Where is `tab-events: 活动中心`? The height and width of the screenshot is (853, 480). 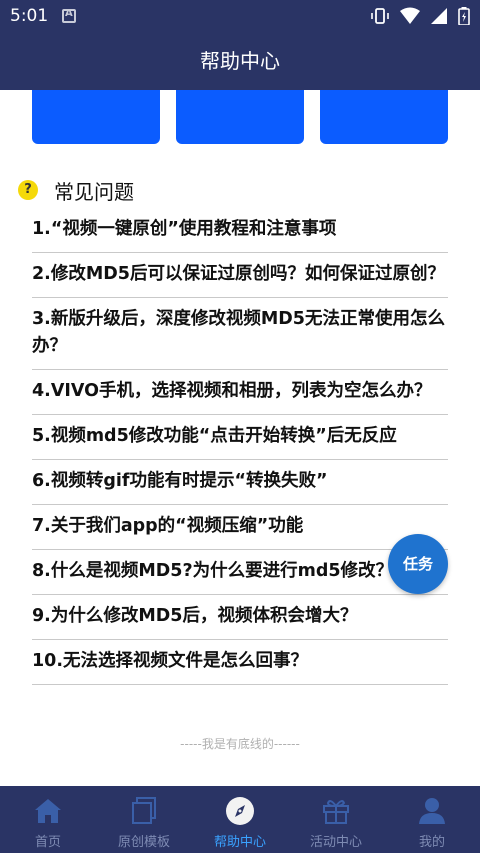
tab-events: 活动中心 is located at coordinates (336, 819).